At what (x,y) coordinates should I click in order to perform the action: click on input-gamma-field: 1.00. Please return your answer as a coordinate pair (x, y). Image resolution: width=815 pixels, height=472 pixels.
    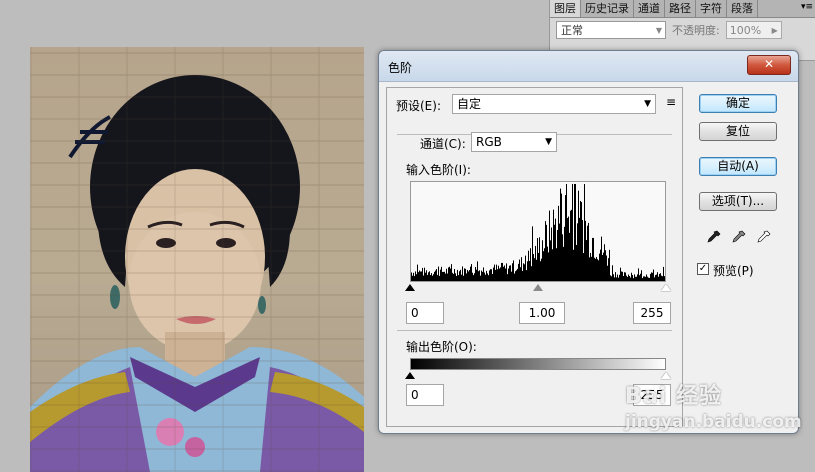
    Looking at the image, I should click on (542, 313).